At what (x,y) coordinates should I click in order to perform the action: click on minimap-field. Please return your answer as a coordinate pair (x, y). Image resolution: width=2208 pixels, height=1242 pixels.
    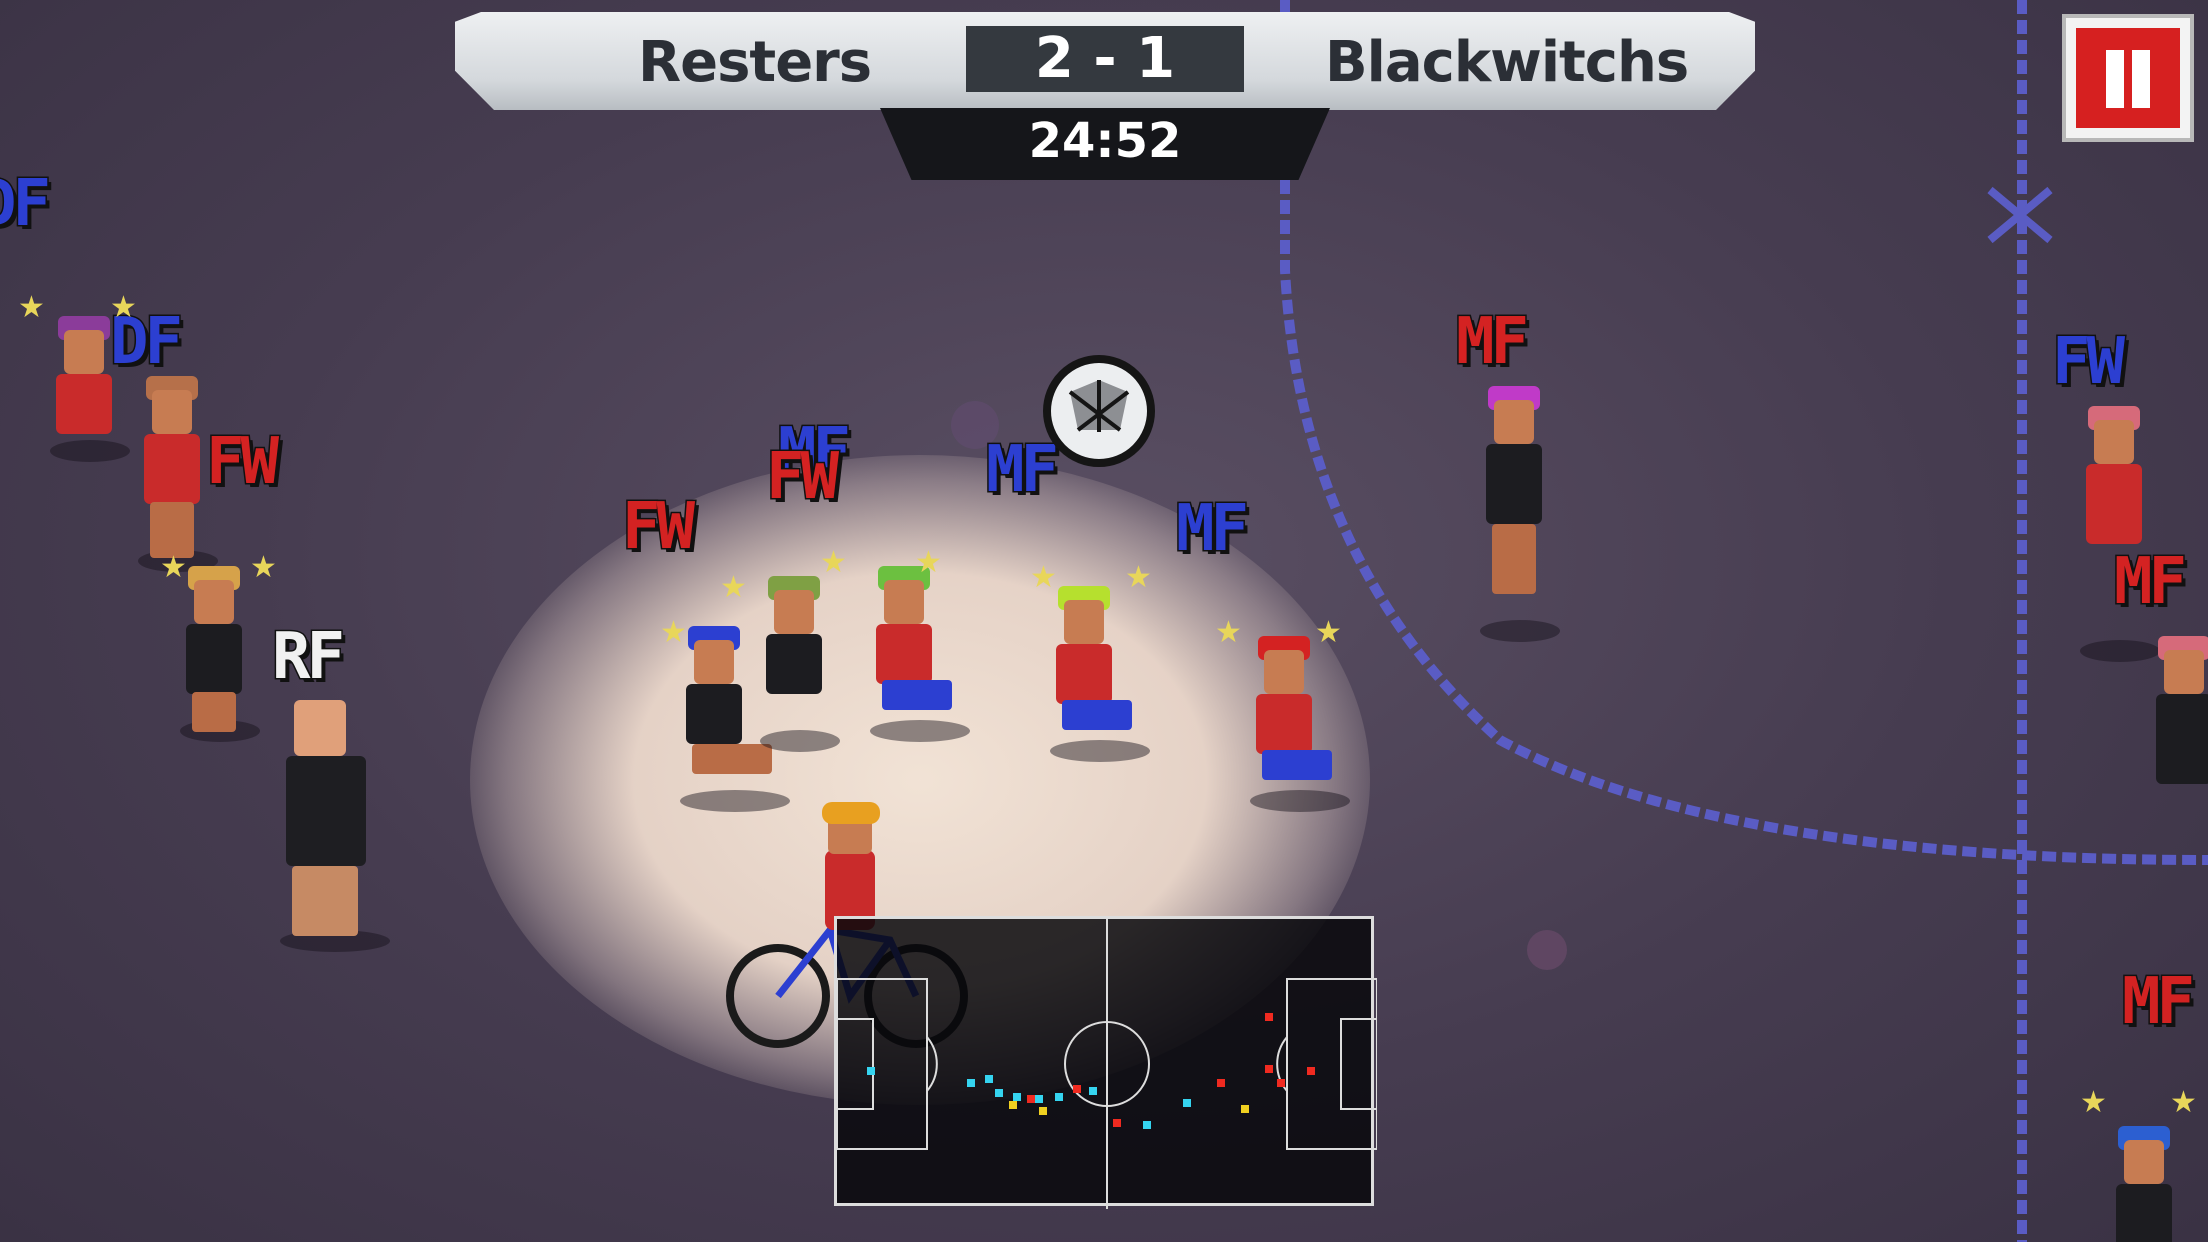
    Looking at the image, I should click on (1107, 1064).